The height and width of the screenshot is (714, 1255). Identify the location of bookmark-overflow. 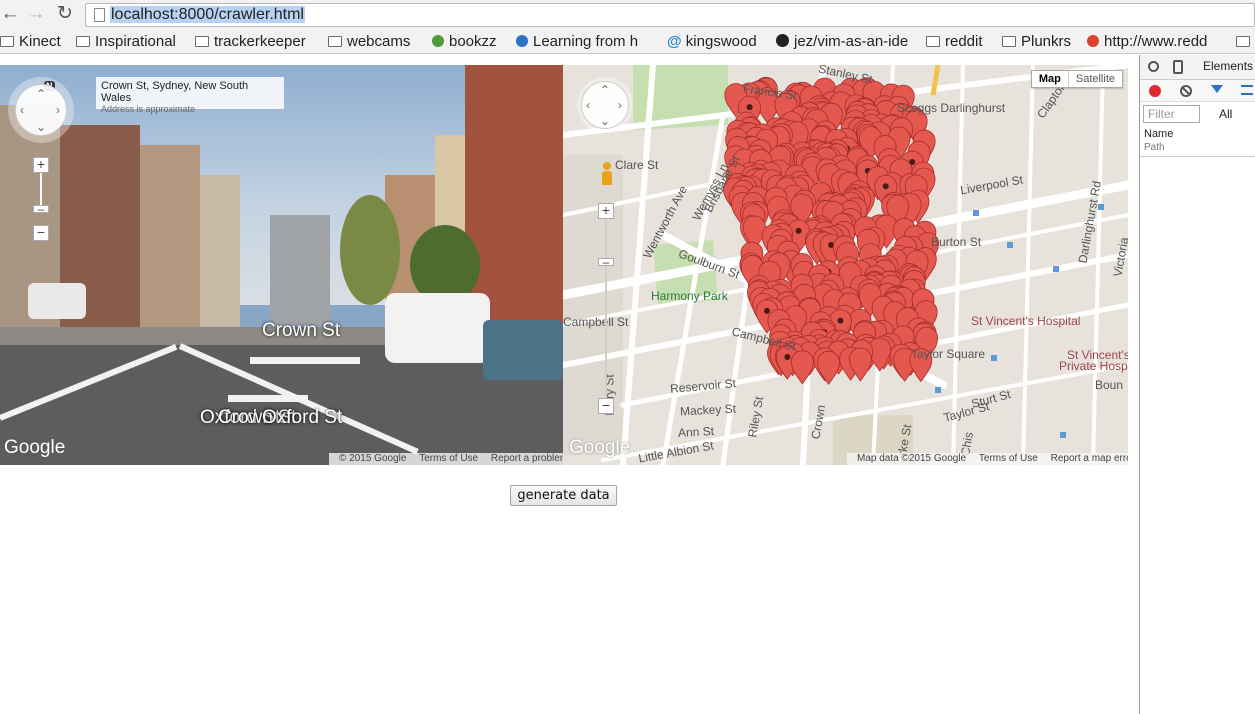
(1245, 42).